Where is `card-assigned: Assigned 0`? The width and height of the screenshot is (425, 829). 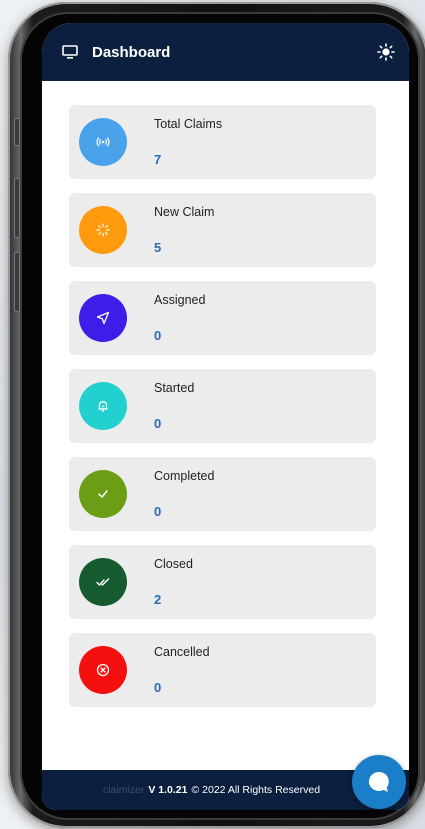 card-assigned: Assigned 0 is located at coordinates (222, 318).